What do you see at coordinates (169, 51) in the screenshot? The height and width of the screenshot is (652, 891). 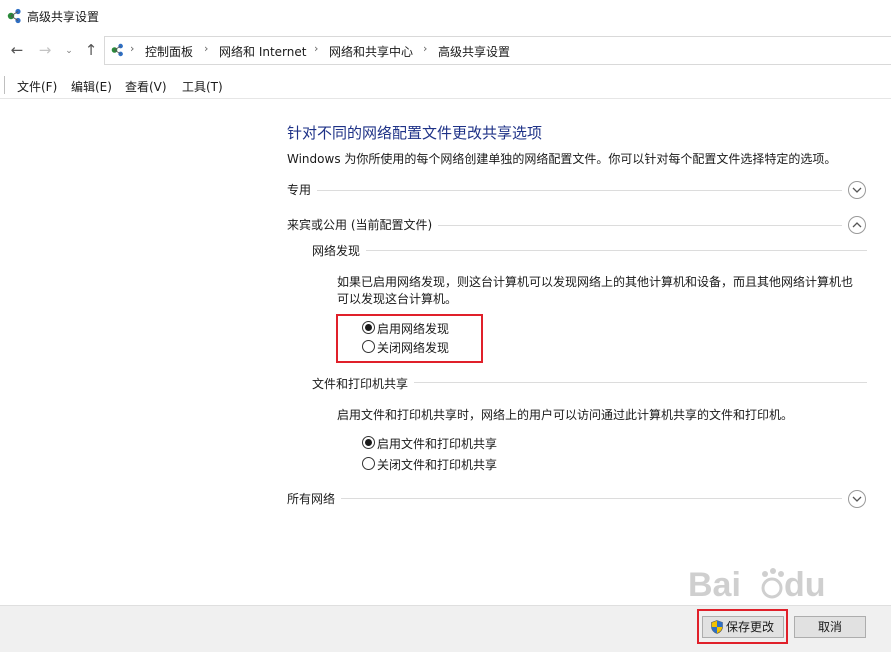 I see `breadcrumb-control-panel: 控制面板` at bounding box center [169, 51].